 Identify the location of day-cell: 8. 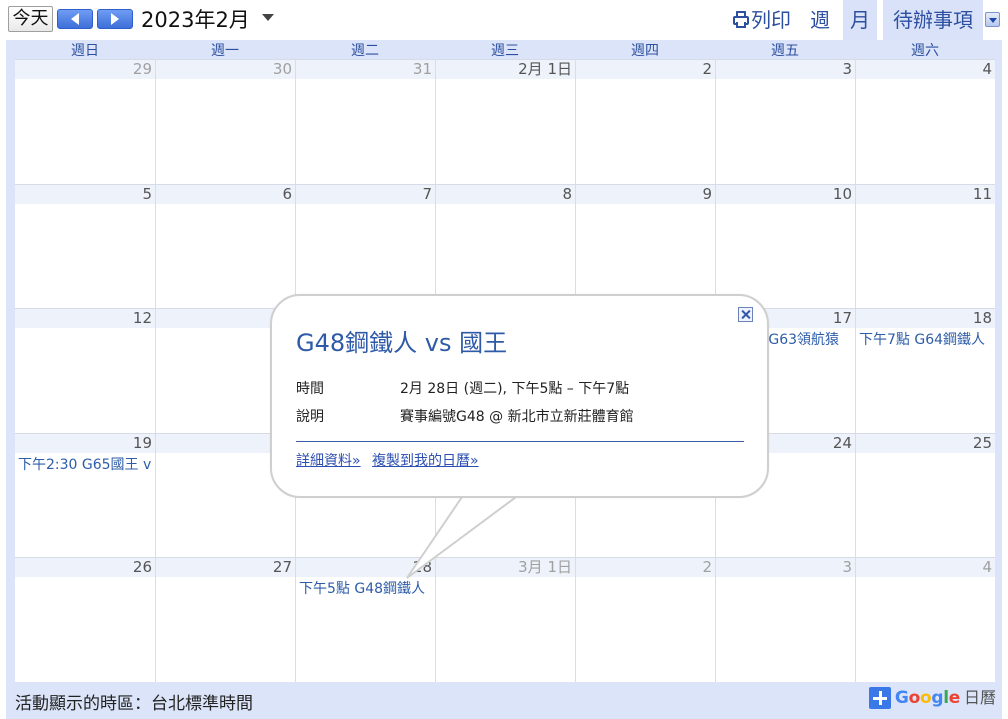
(505, 246).